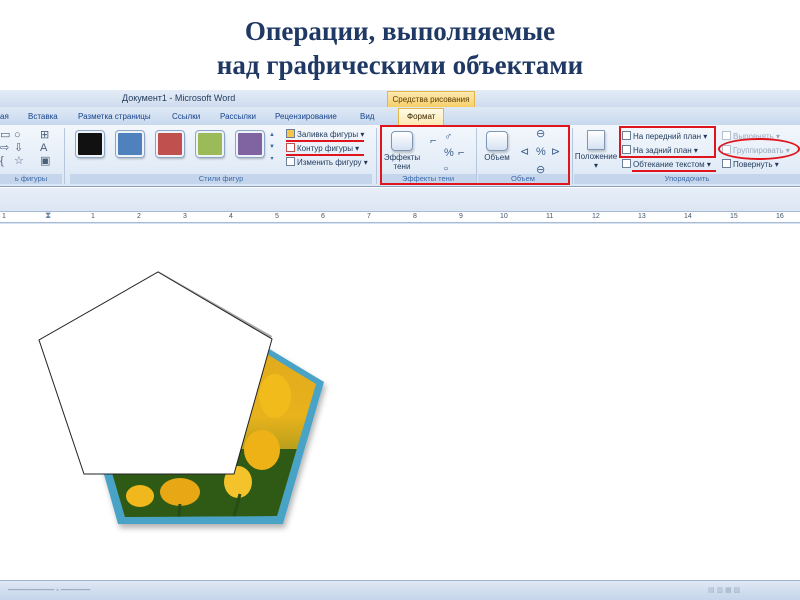 The width and height of the screenshot is (800, 600). What do you see at coordinates (290, 147) in the screenshot?
I see `pen-icon` at bounding box center [290, 147].